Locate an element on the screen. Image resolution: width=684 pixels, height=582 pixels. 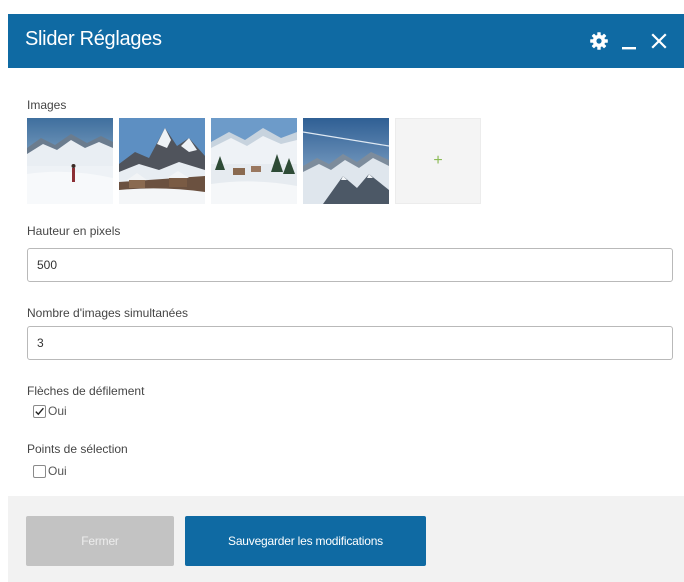
dots-option: Oui is located at coordinates (50, 471).